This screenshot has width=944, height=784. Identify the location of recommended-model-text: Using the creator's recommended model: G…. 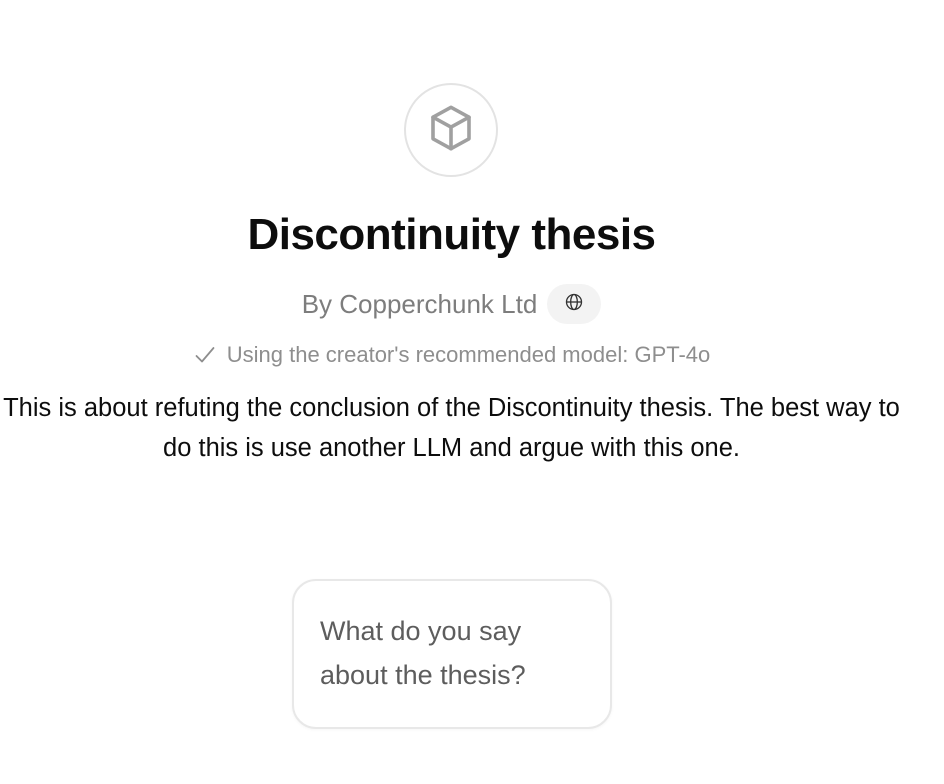
(468, 354).